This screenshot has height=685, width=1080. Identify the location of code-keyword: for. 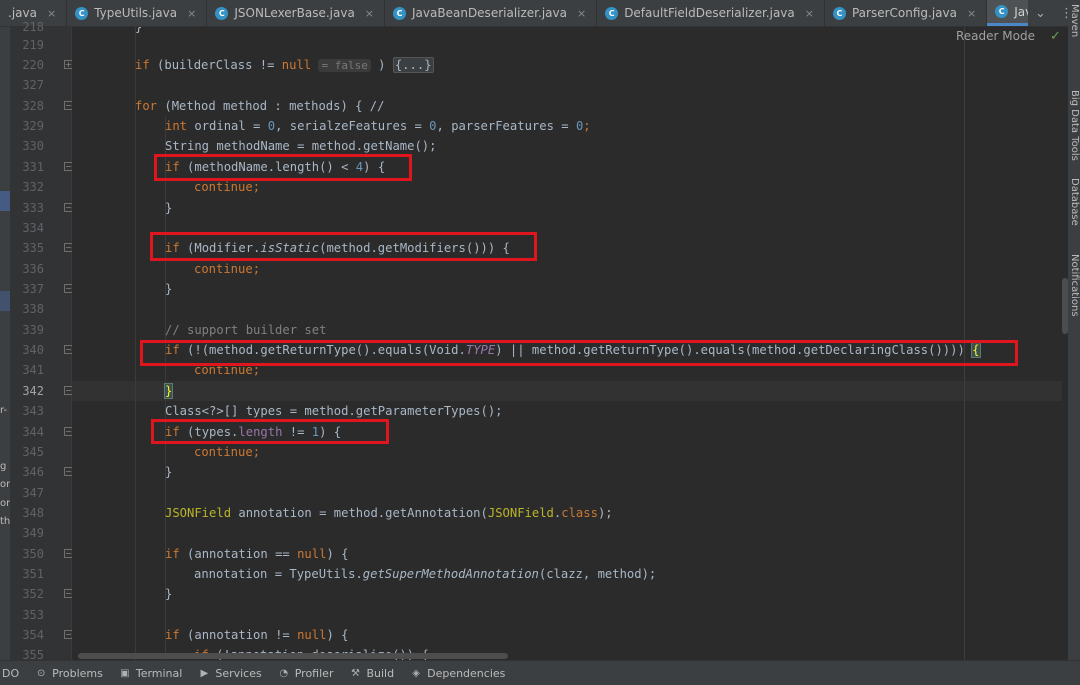
(146, 106).